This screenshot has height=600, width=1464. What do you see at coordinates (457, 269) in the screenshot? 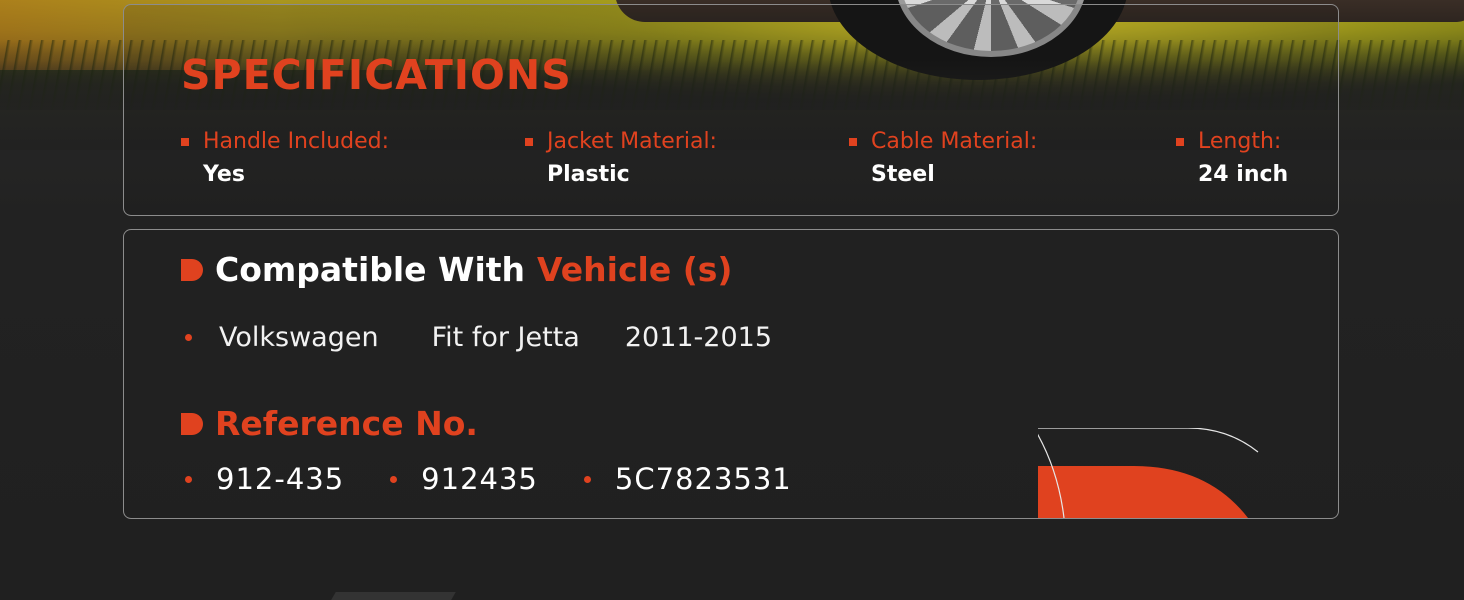
I see `compatible-heading: Compatible With Vehicle (s)` at bounding box center [457, 269].